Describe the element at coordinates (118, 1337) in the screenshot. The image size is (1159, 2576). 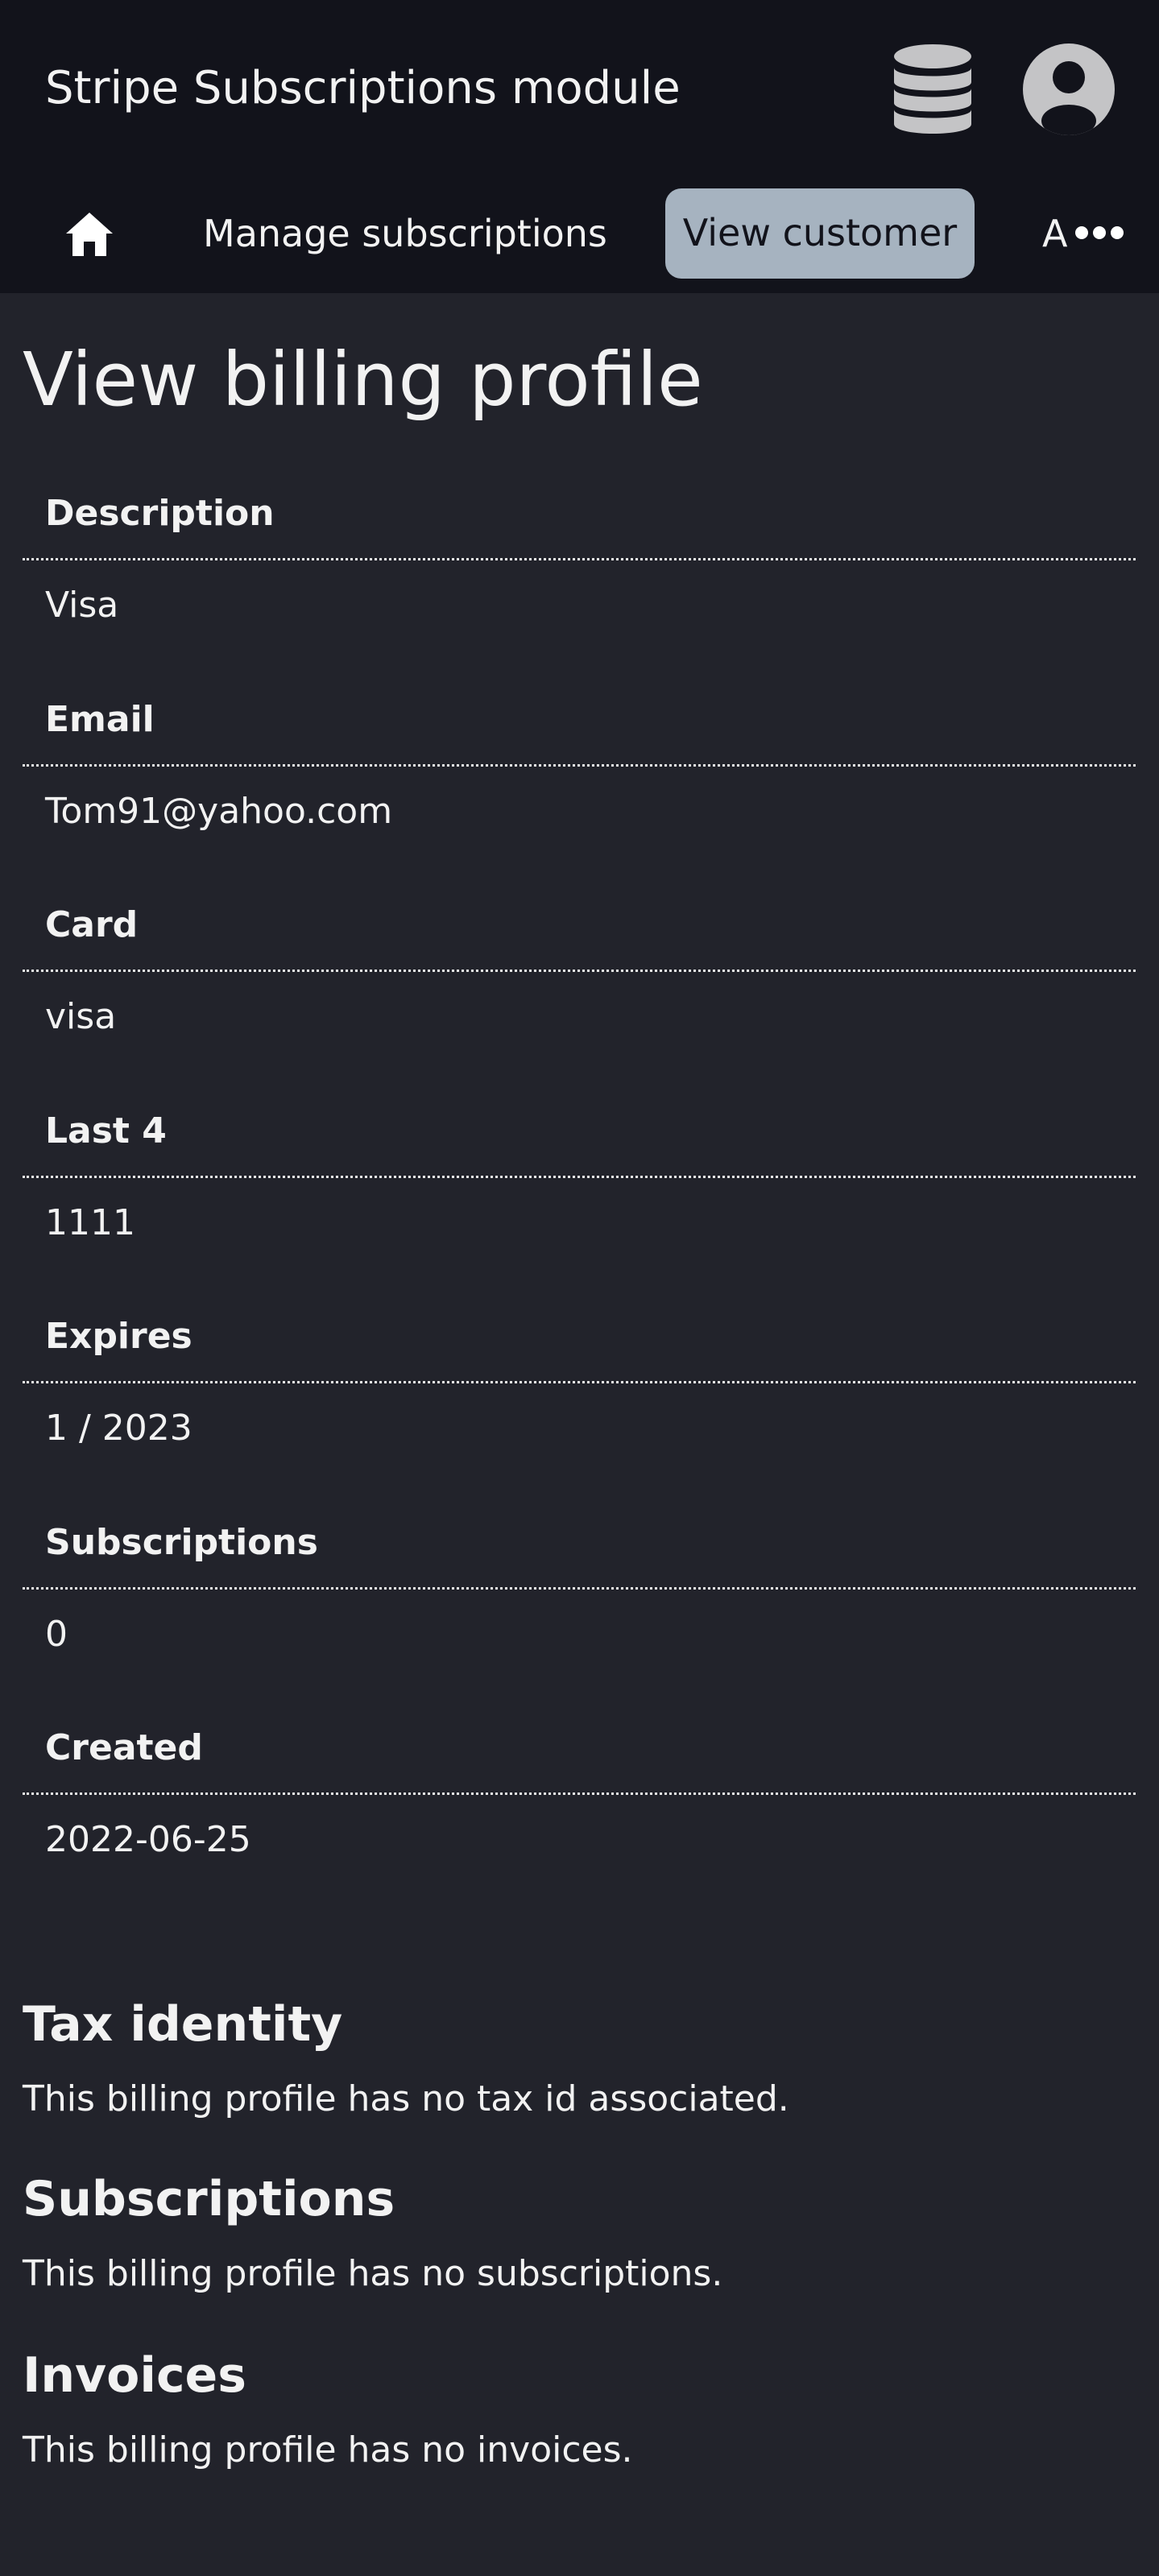
I see `field-label: Expires` at that location.